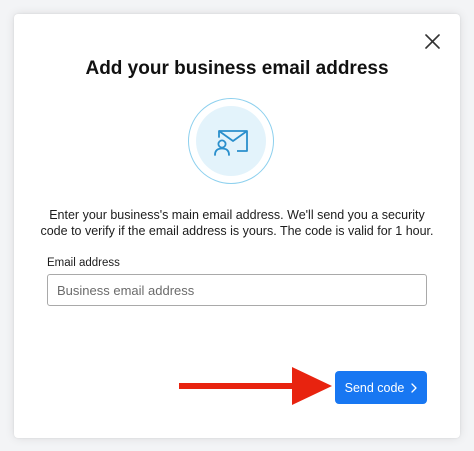  What do you see at coordinates (237, 290) in the screenshot?
I see `business-email-input` at bounding box center [237, 290].